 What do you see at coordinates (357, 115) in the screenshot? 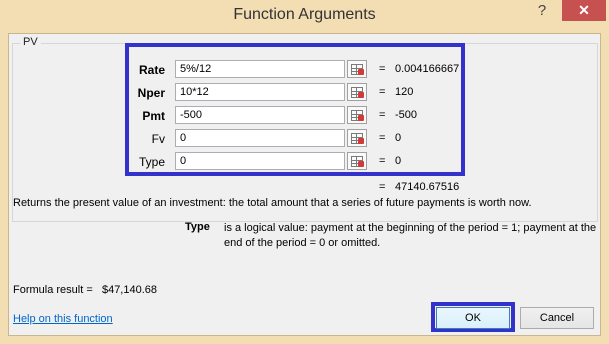
I see `pmt-ref-button` at bounding box center [357, 115].